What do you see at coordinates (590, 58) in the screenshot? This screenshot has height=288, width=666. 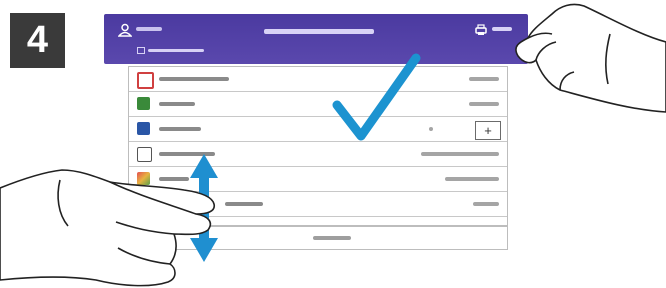 I see `right-hand-illustration` at bounding box center [590, 58].